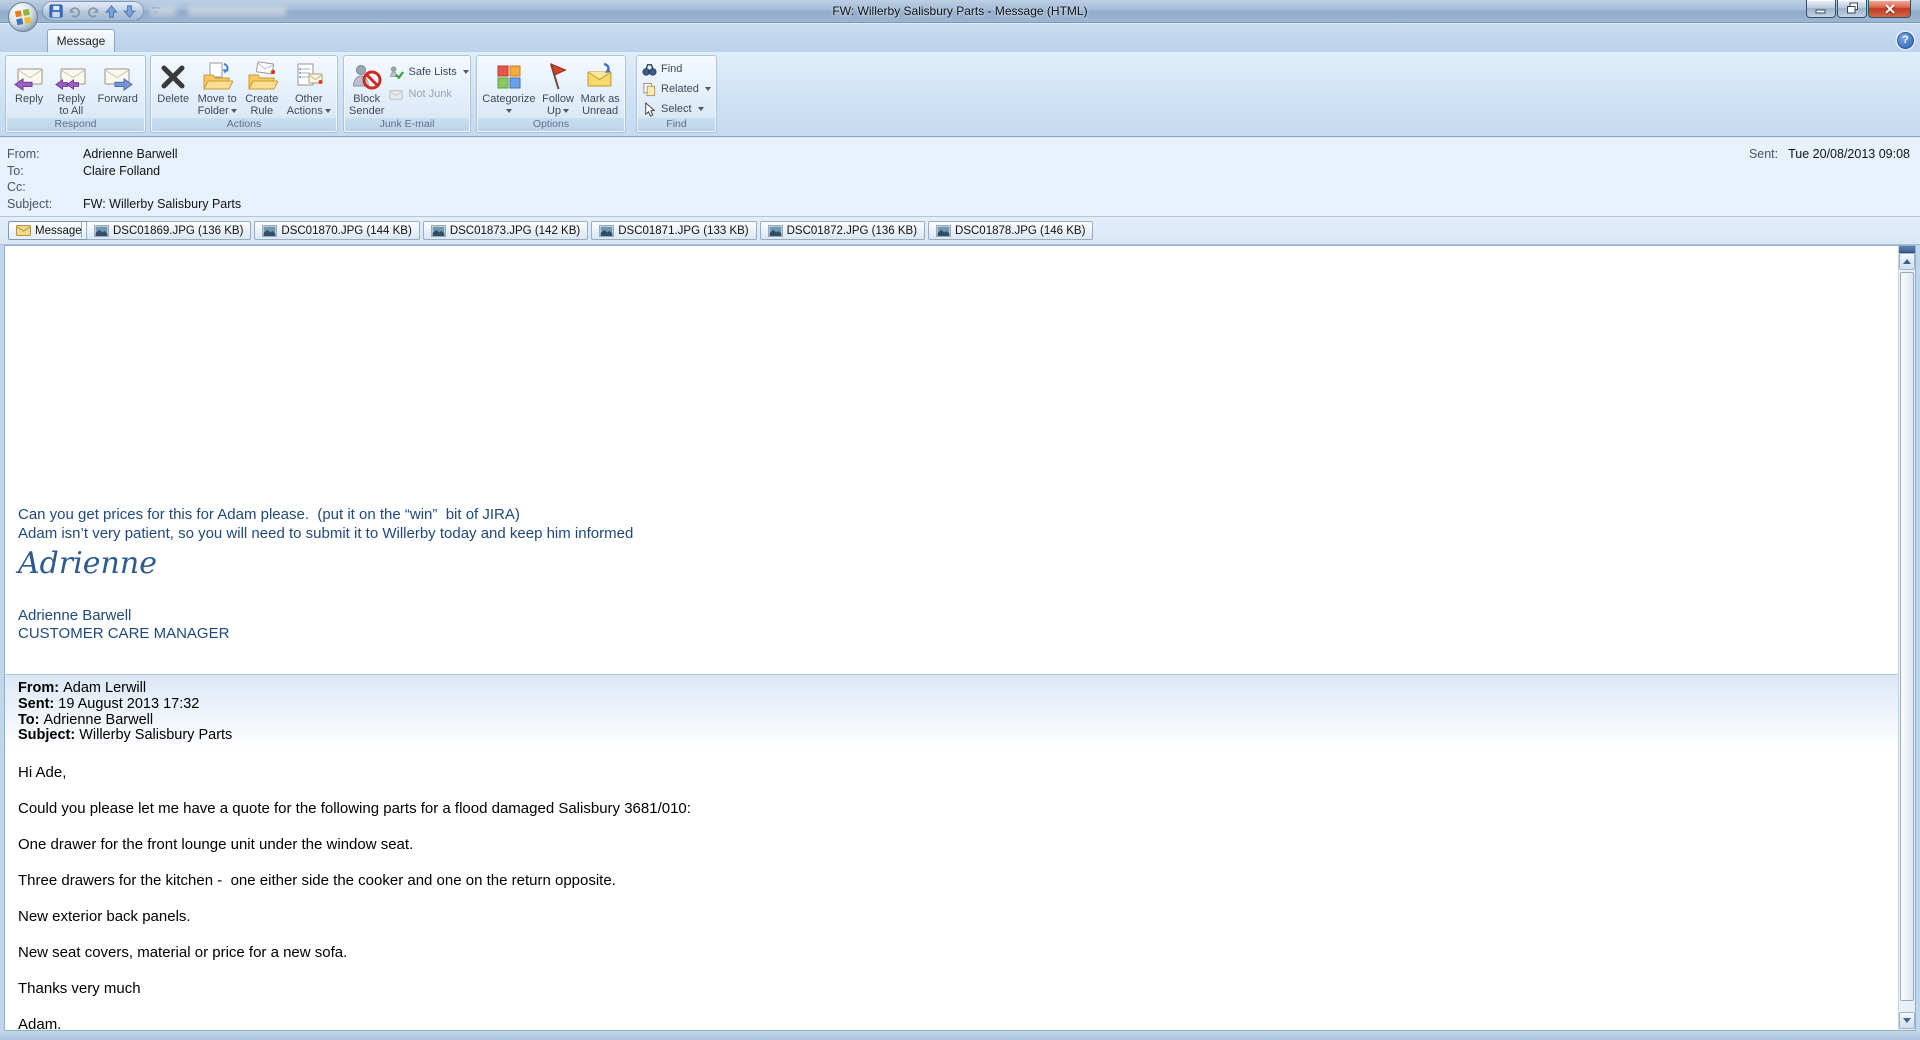 Image resolution: width=1920 pixels, height=1040 pixels. I want to click on move-to-folder-button: Move to Folder, so click(217, 87).